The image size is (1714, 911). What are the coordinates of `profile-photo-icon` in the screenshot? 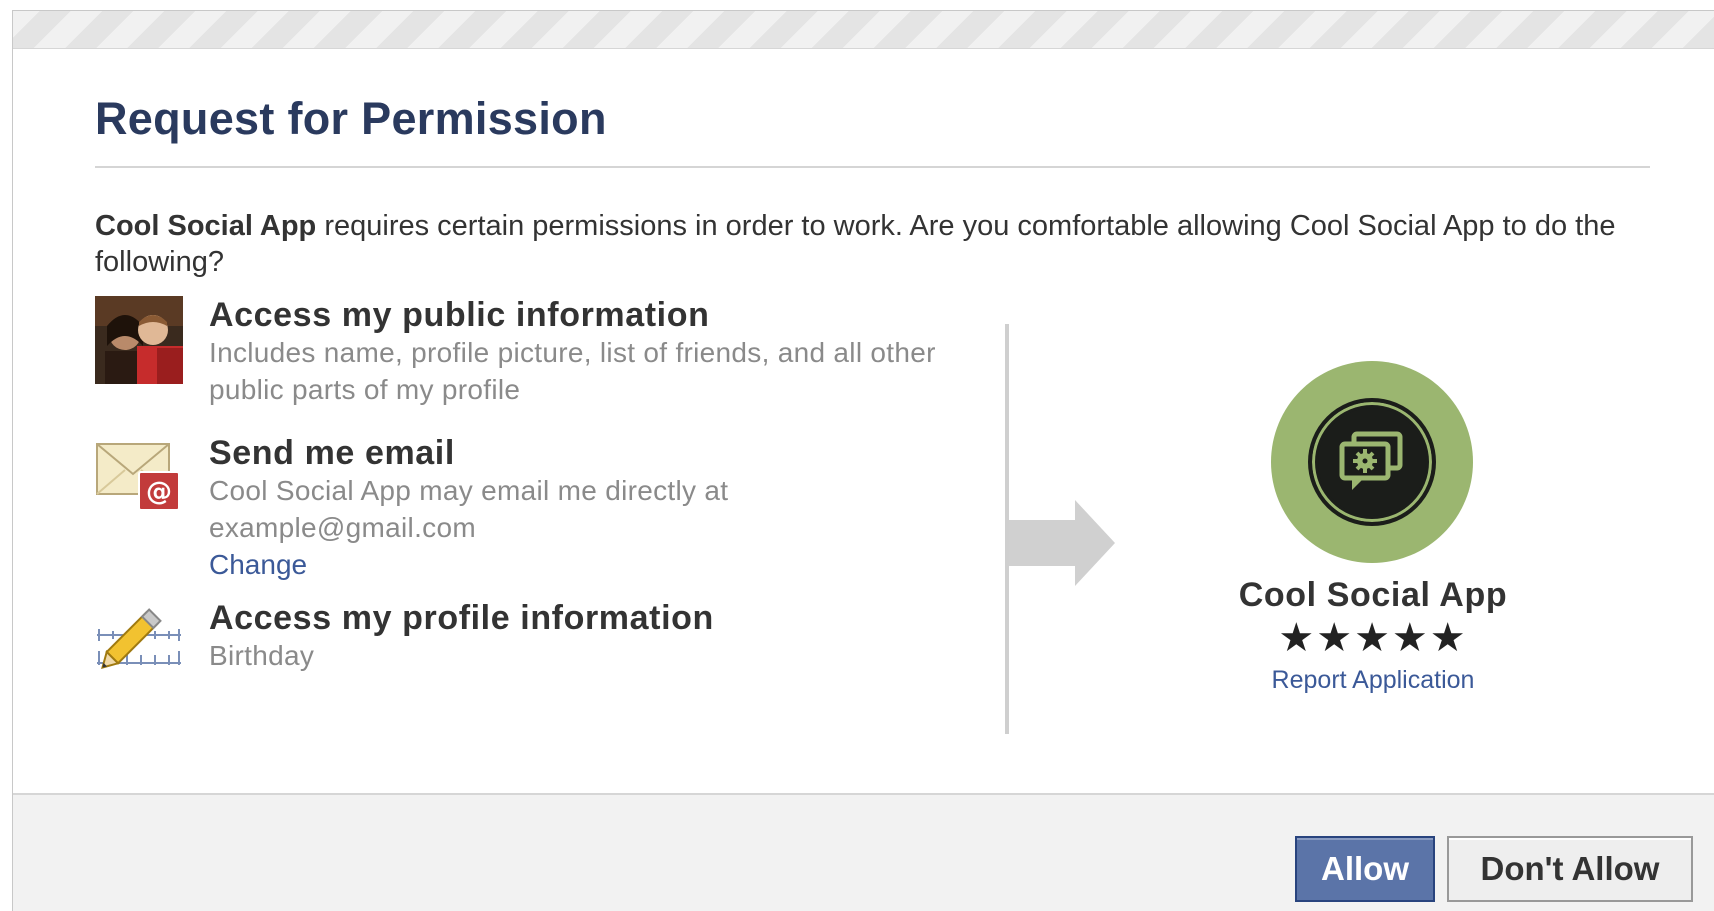 It's located at (139, 340).